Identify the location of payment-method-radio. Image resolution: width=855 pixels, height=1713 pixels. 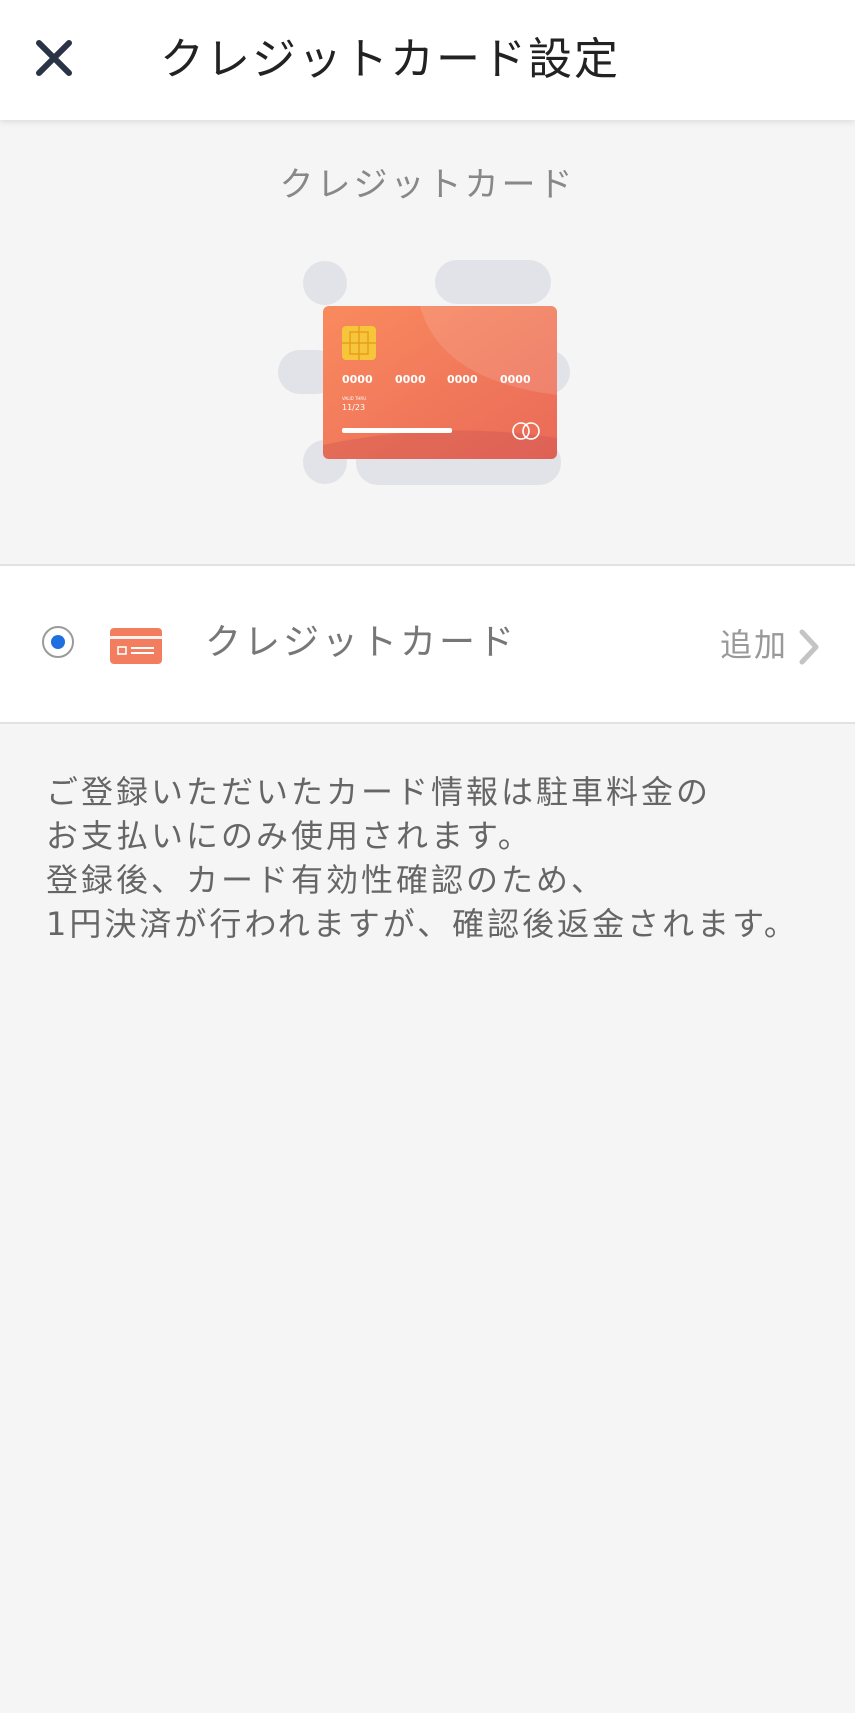
(58, 642).